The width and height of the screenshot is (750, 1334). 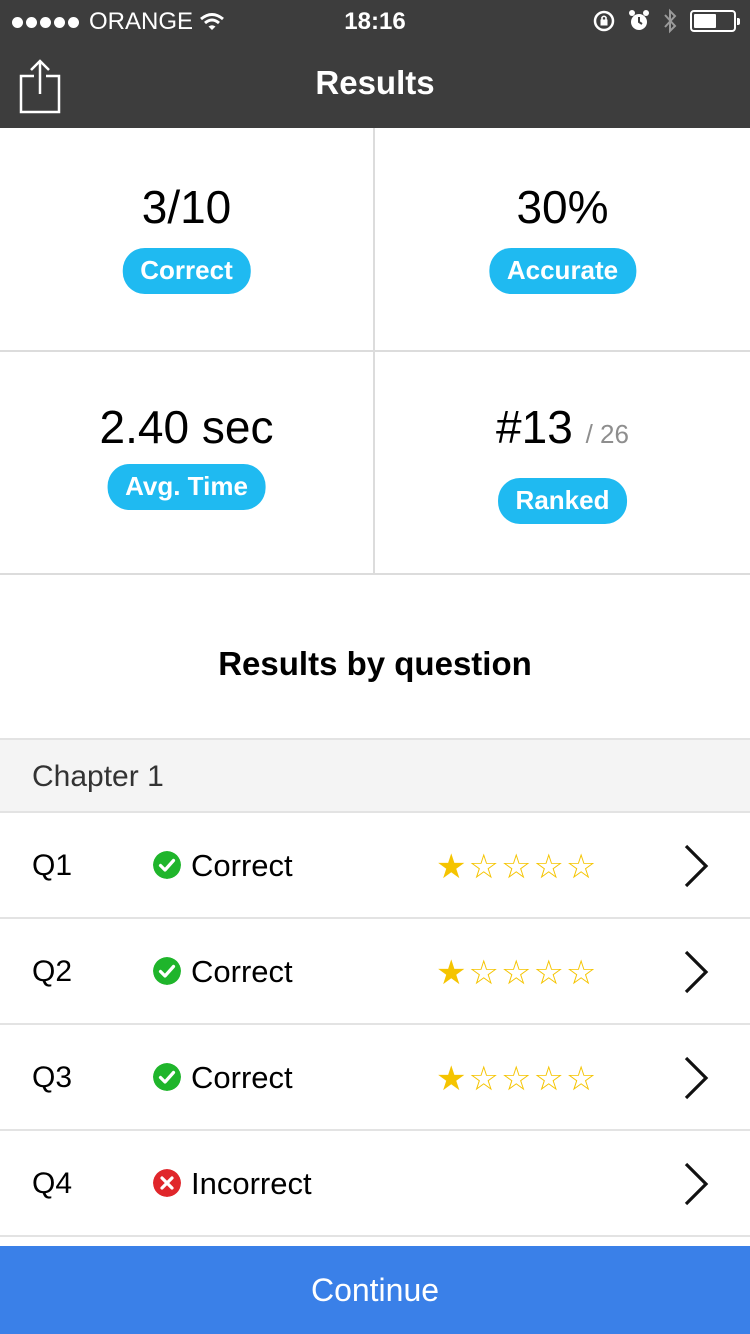 I want to click on stat-accurate-badge: Accurate, so click(x=562, y=271).